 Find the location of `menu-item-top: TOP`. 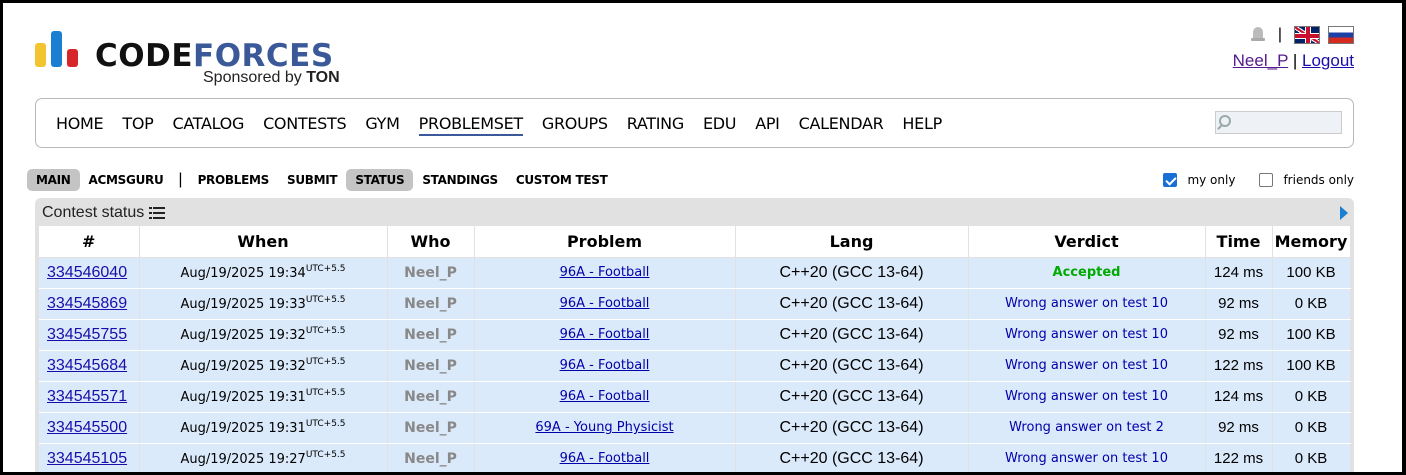

menu-item-top: TOP is located at coordinates (137, 125).